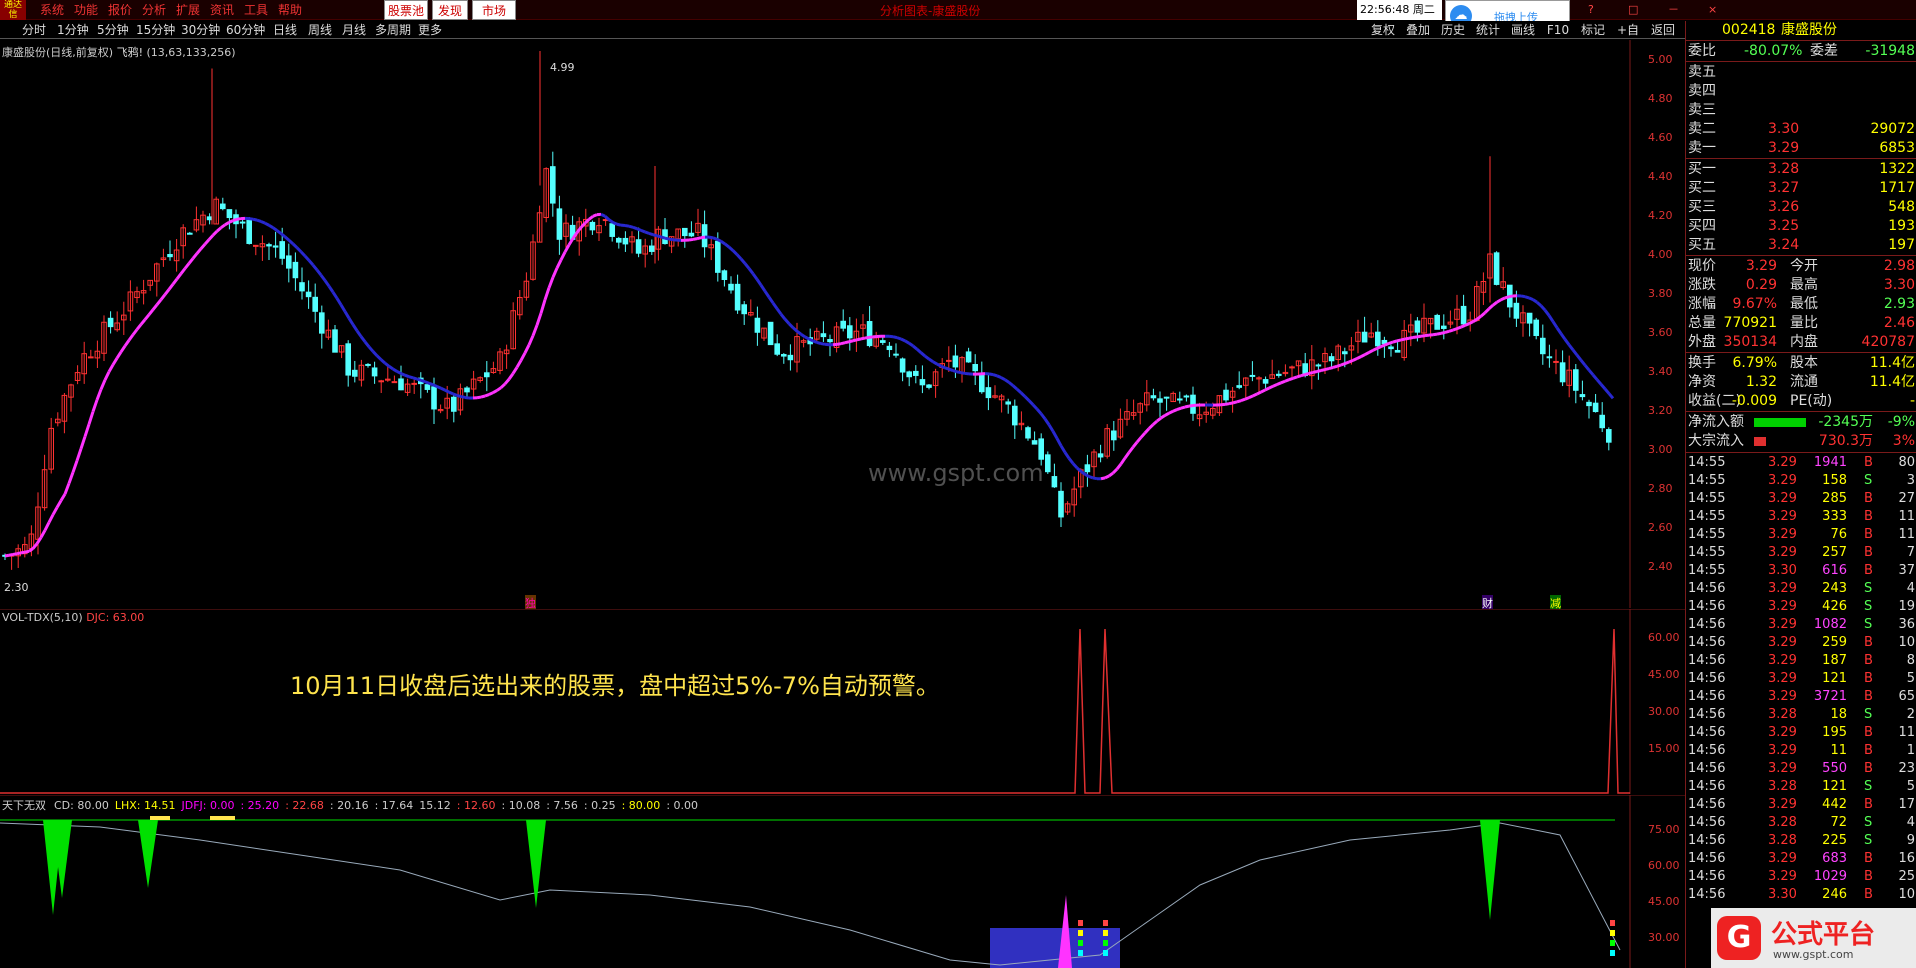 This screenshot has width=1916, height=968. I want to click on indicator-value-11: : 0.25, so click(599, 805).